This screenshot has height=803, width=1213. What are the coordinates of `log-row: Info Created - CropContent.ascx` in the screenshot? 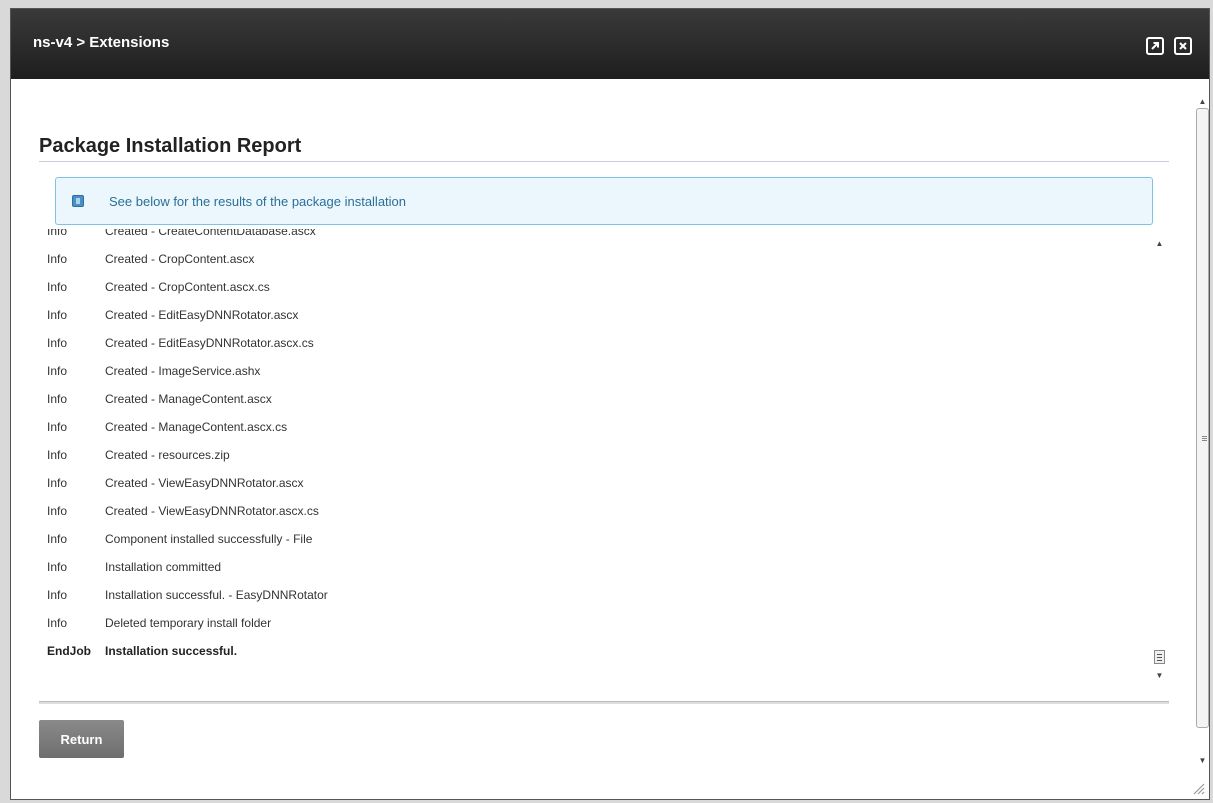 It's located at (592, 259).